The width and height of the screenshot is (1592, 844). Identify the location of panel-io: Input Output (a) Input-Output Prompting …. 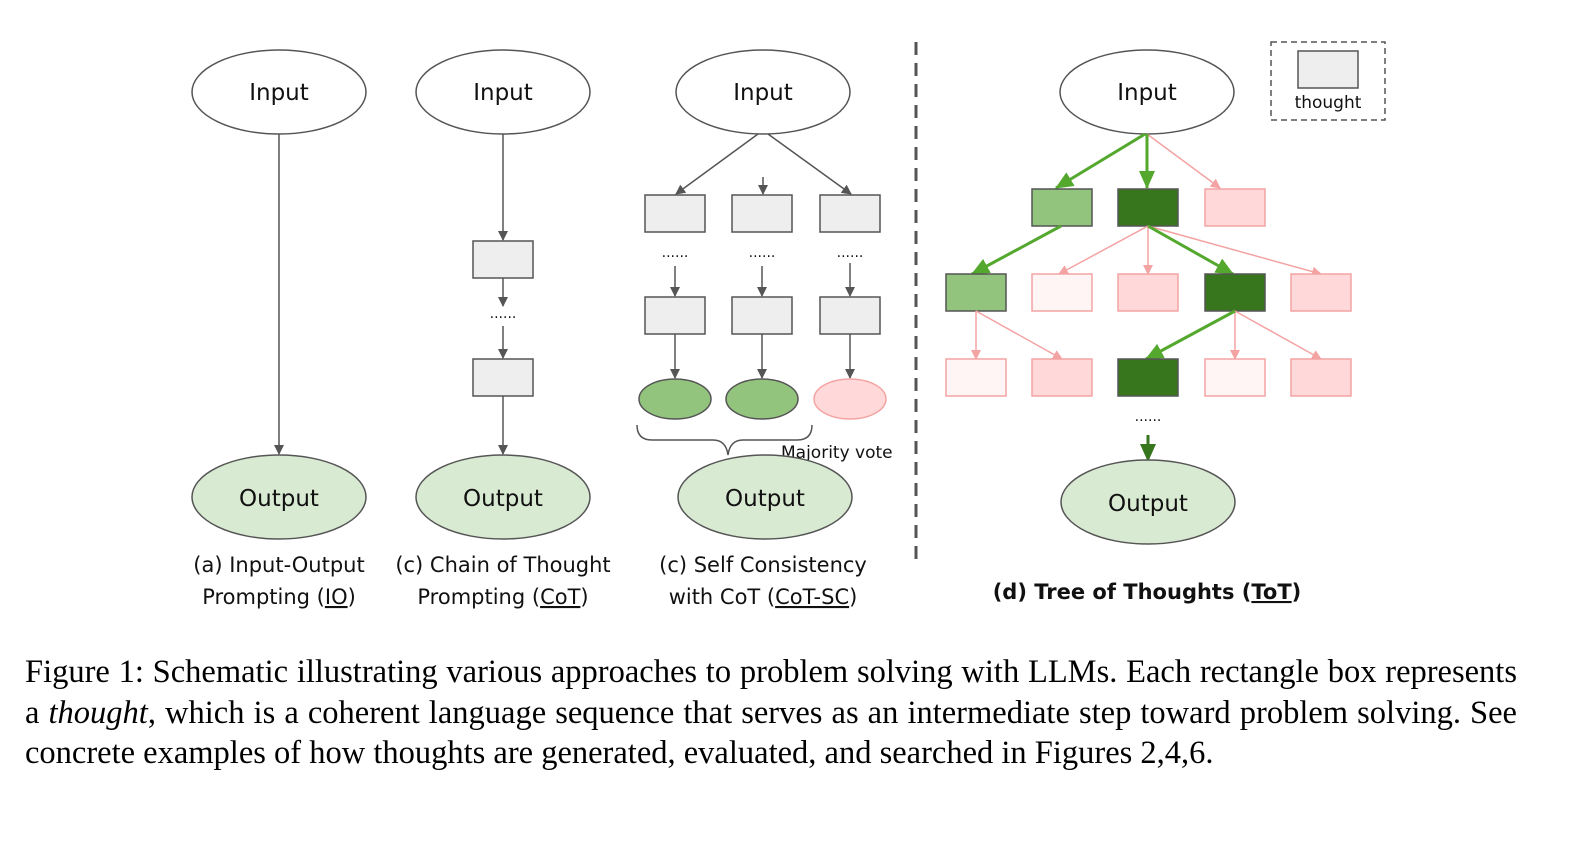
(279, 329).